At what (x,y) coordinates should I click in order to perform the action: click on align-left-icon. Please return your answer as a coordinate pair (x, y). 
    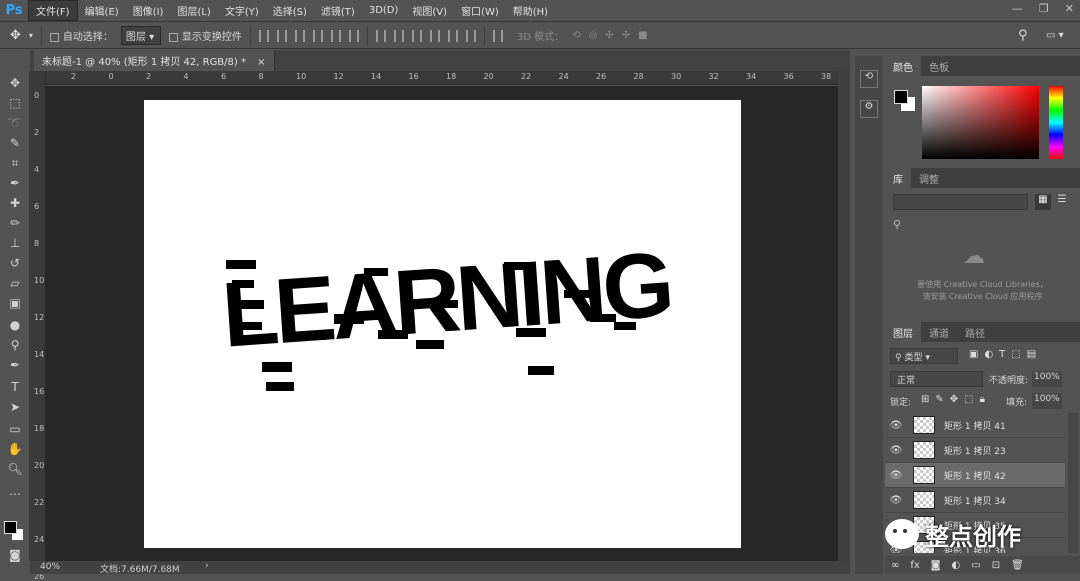
    Looking at the image, I should click on (317, 35).